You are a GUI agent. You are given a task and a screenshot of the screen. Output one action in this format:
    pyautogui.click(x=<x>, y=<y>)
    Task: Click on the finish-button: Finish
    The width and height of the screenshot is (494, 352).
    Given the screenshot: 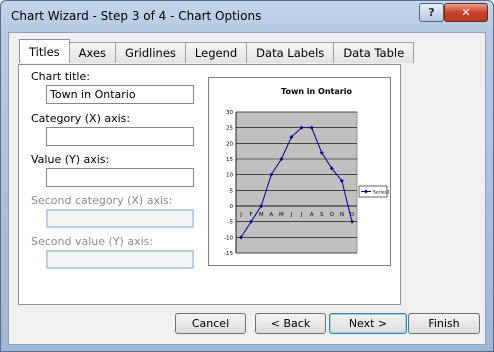 What is the action you would take?
    pyautogui.click(x=444, y=323)
    